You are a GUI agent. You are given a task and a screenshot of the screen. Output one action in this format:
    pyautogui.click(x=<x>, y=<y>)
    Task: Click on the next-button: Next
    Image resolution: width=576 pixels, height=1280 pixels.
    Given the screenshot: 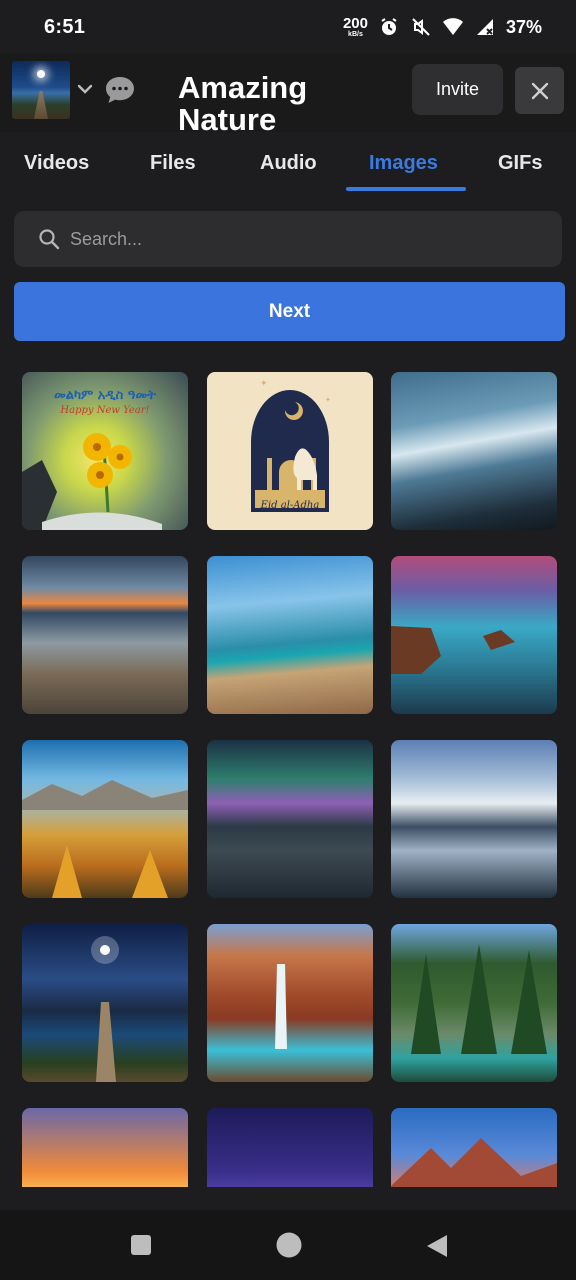 What is the action you would take?
    pyautogui.click(x=289, y=311)
    